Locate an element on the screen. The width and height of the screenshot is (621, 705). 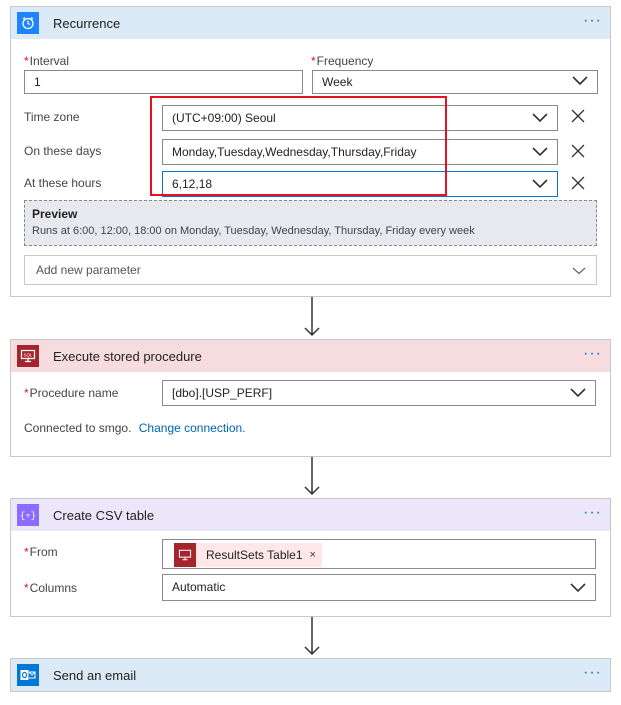
sql-database-icon: SQL is located at coordinates (28, 356).